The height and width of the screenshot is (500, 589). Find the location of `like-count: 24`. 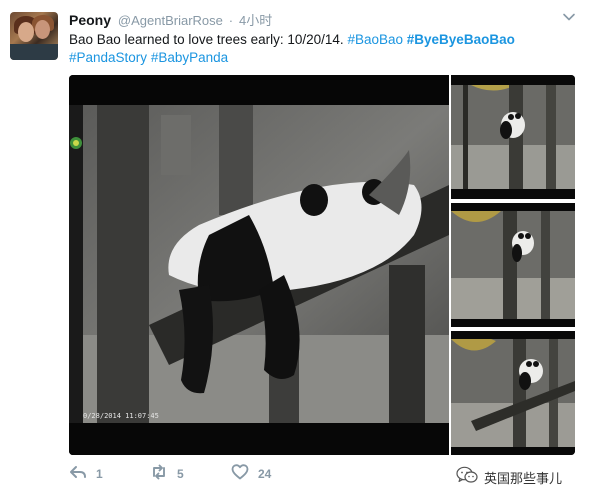

like-count: 24 is located at coordinates (265, 474).